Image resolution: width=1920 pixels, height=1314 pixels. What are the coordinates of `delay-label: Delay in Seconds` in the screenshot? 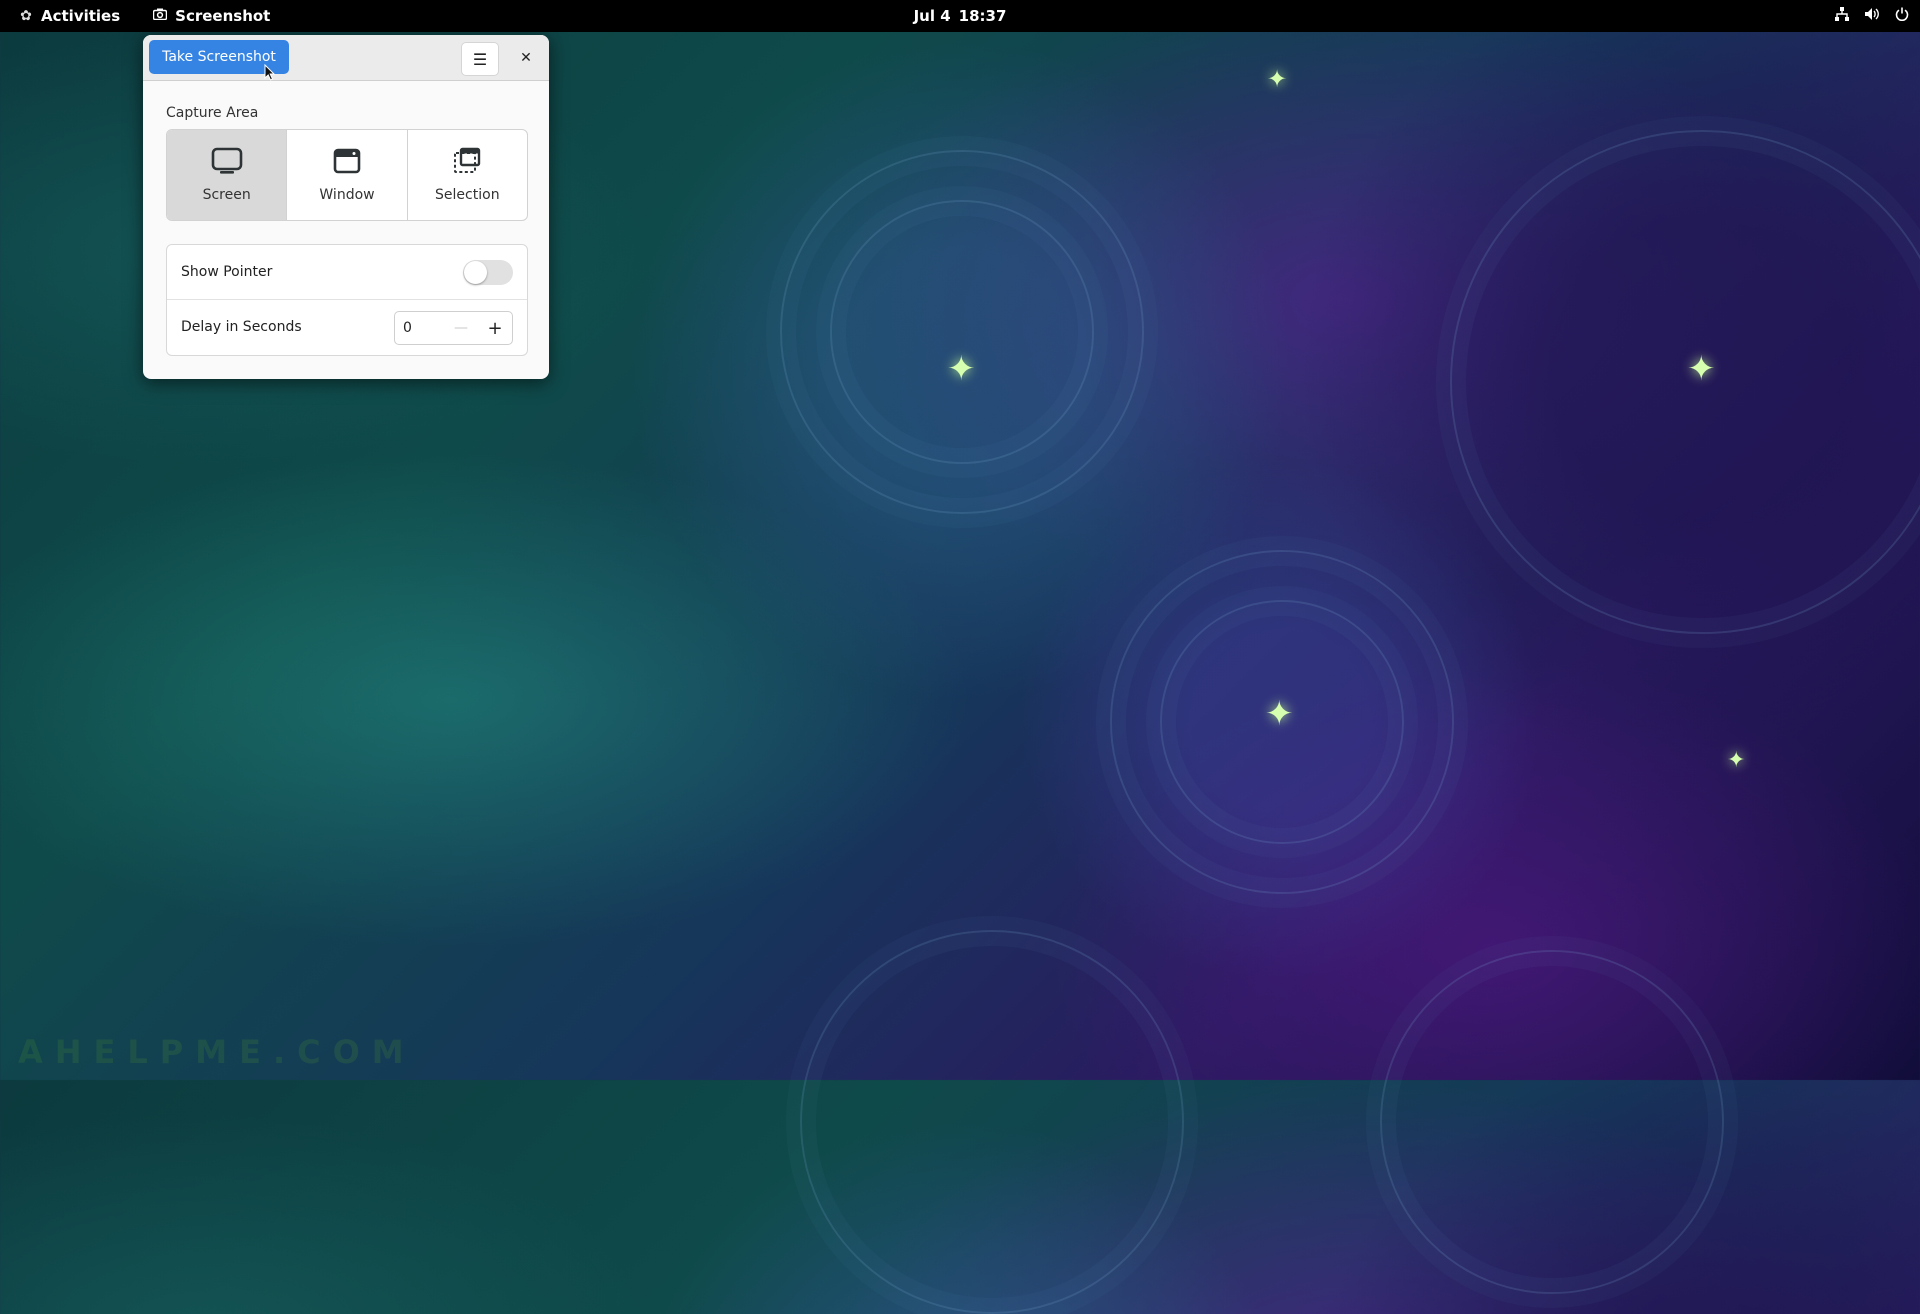 It's located at (241, 327).